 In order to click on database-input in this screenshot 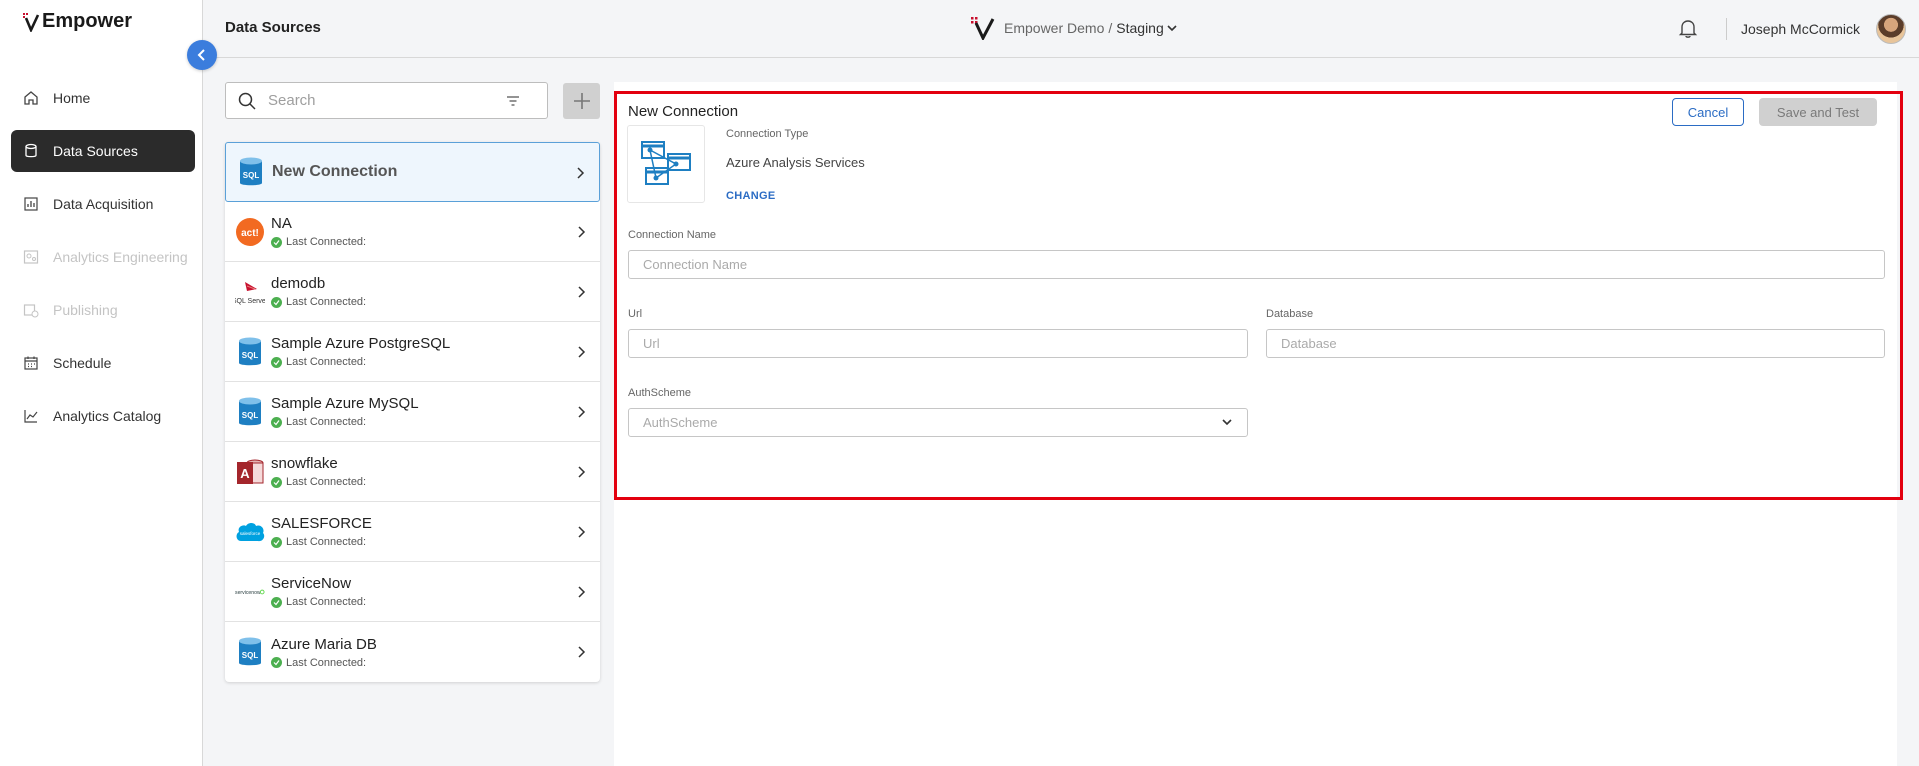, I will do `click(1582, 343)`.